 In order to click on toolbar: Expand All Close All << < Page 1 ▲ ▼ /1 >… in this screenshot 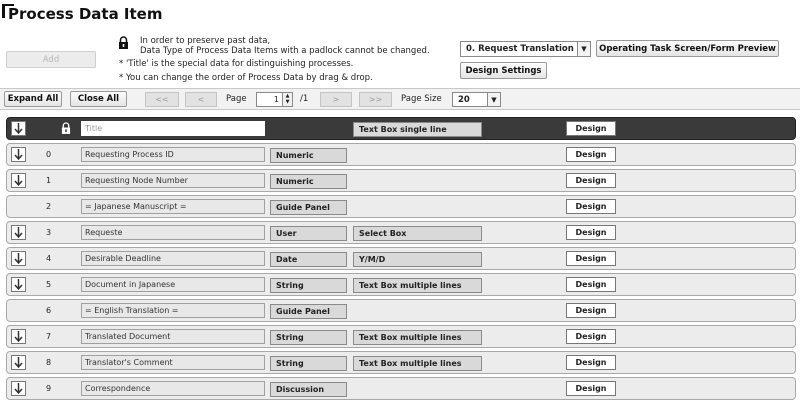, I will do `click(400, 99)`.